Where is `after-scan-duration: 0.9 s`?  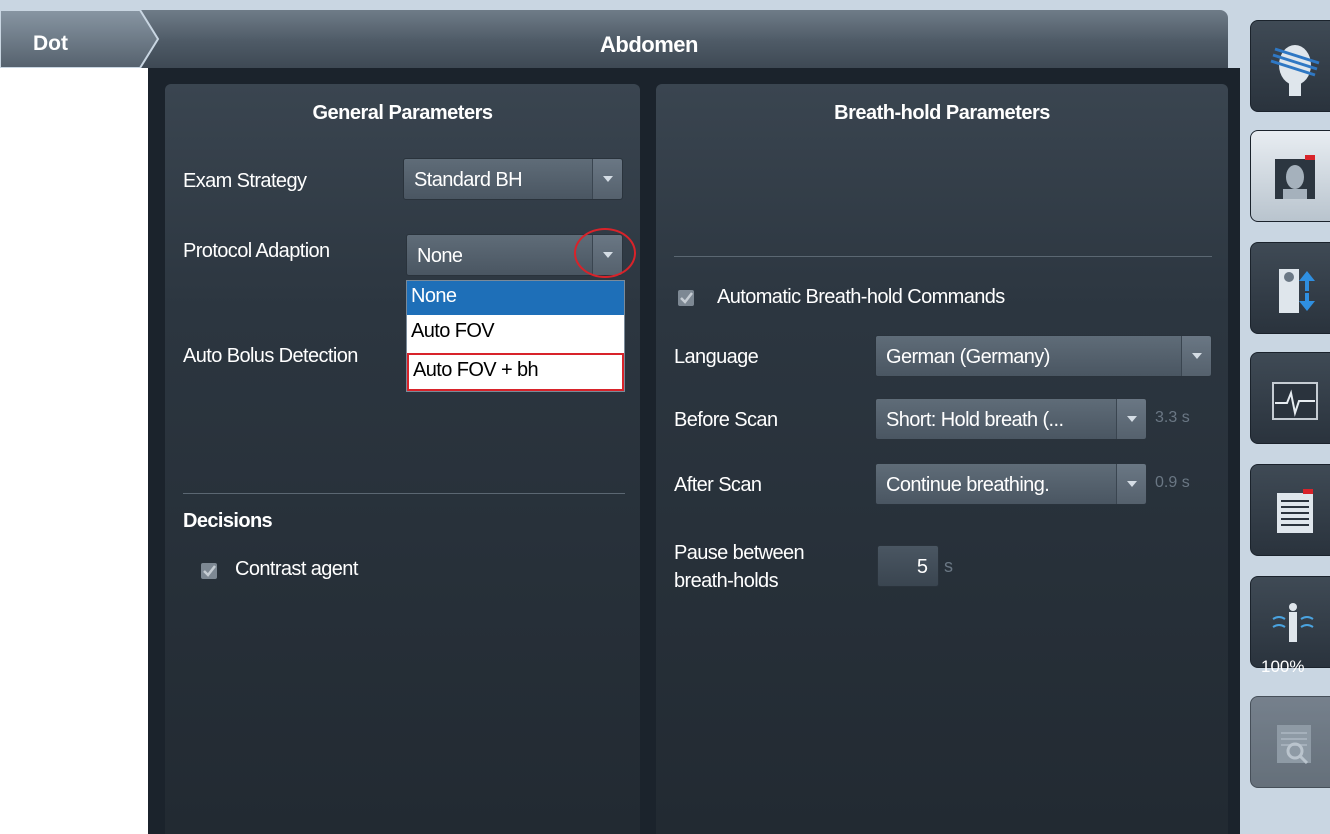
after-scan-duration: 0.9 s is located at coordinates (1172, 482).